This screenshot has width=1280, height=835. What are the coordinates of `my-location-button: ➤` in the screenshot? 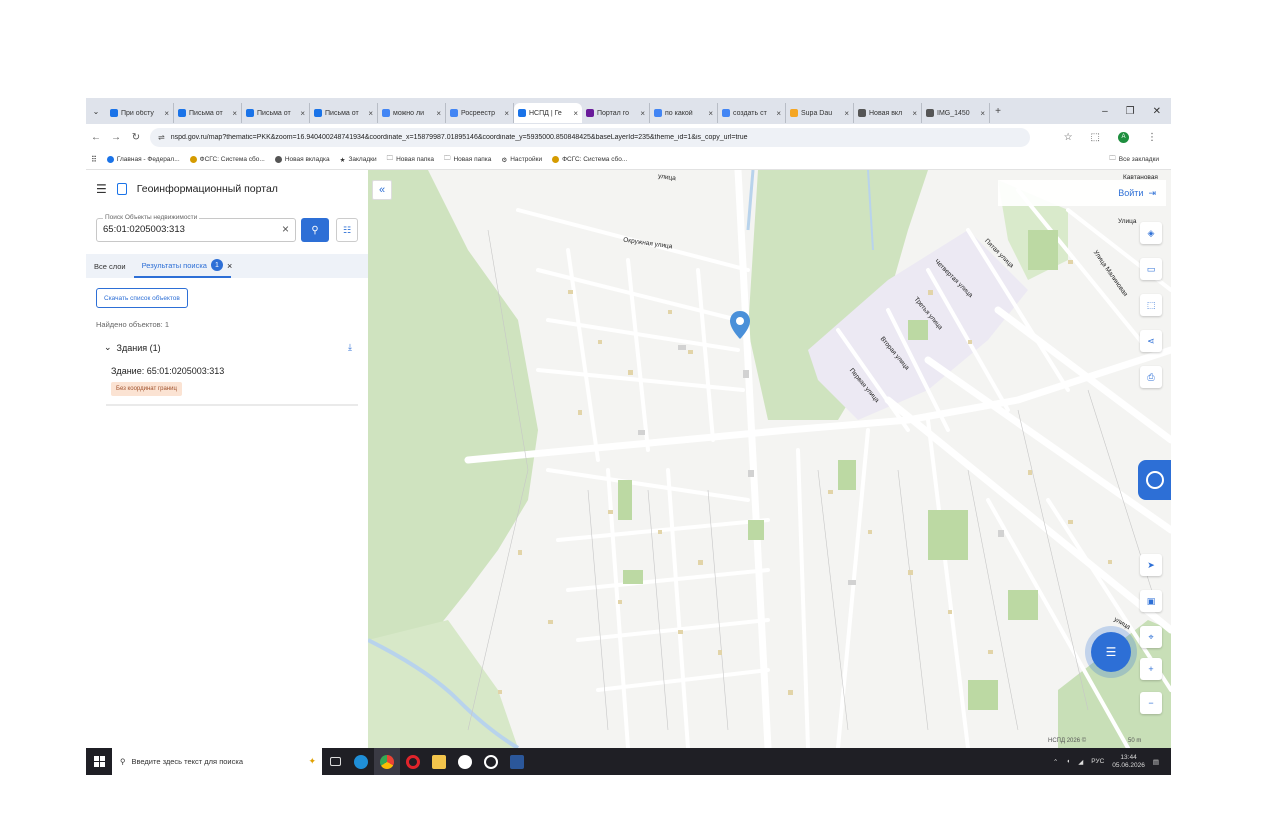 It's located at (1151, 565).